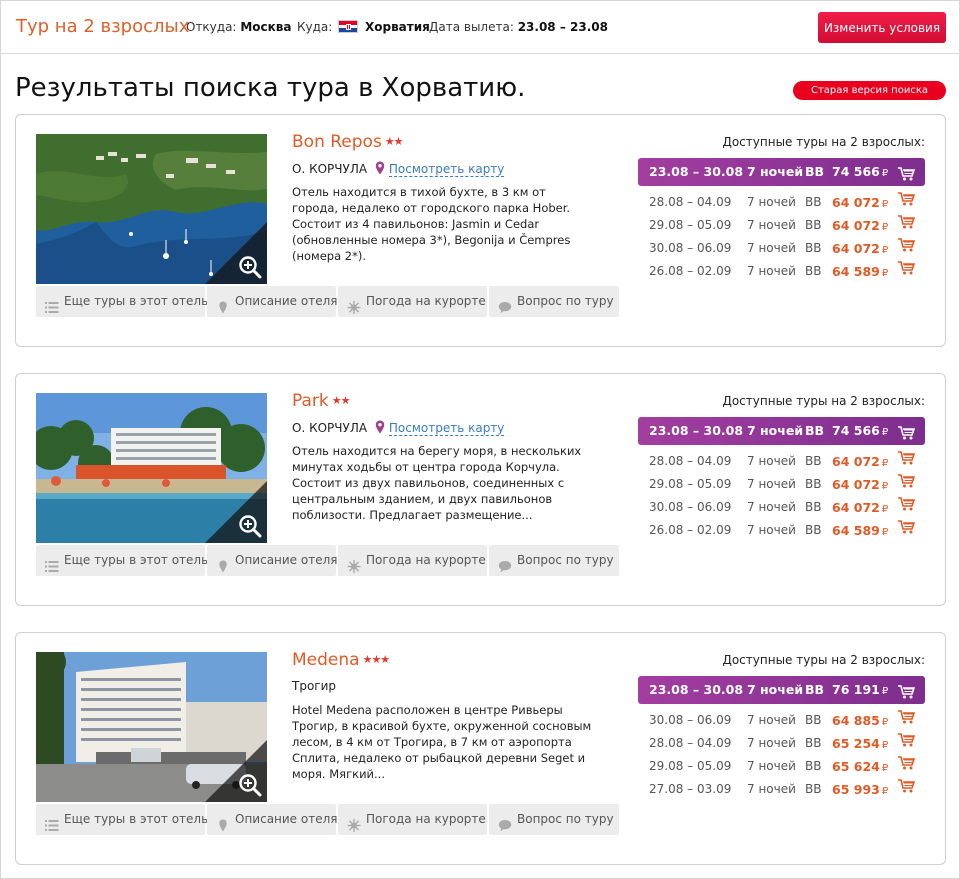  I want to click on hotel-location: Трогир, so click(314, 686).